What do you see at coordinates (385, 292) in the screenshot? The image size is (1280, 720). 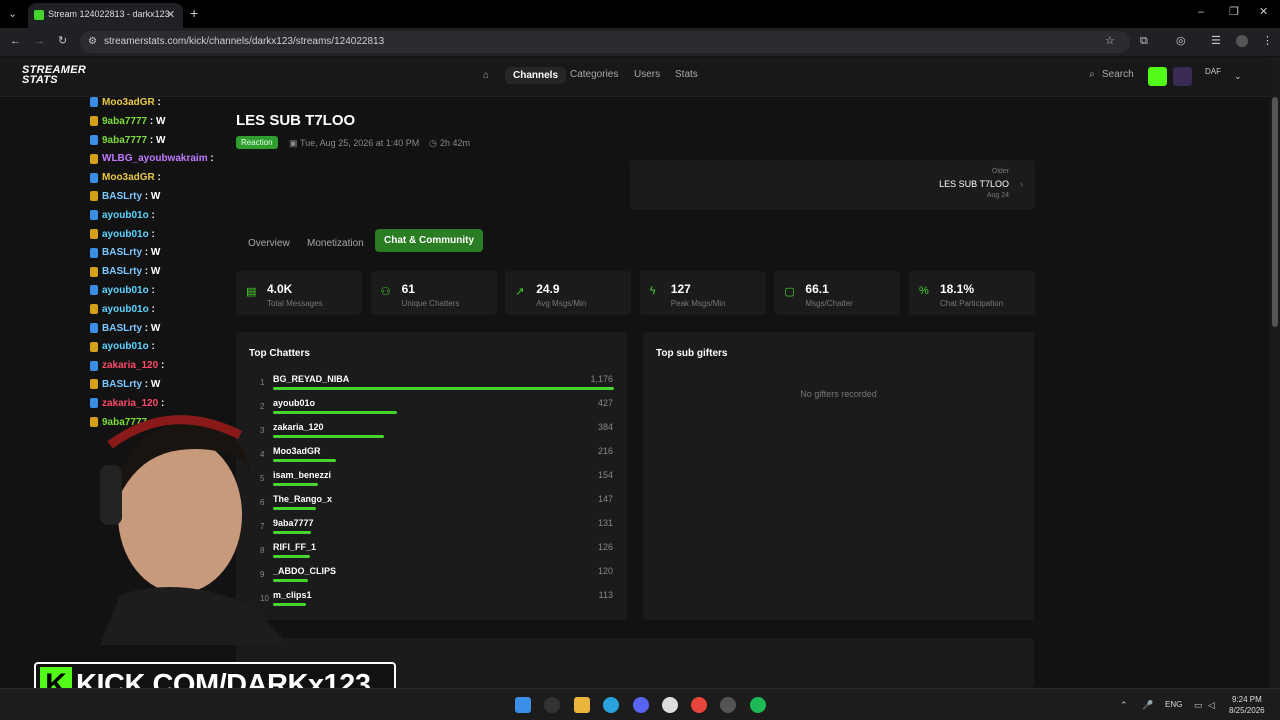 I see `users-icon: ⚇` at bounding box center [385, 292].